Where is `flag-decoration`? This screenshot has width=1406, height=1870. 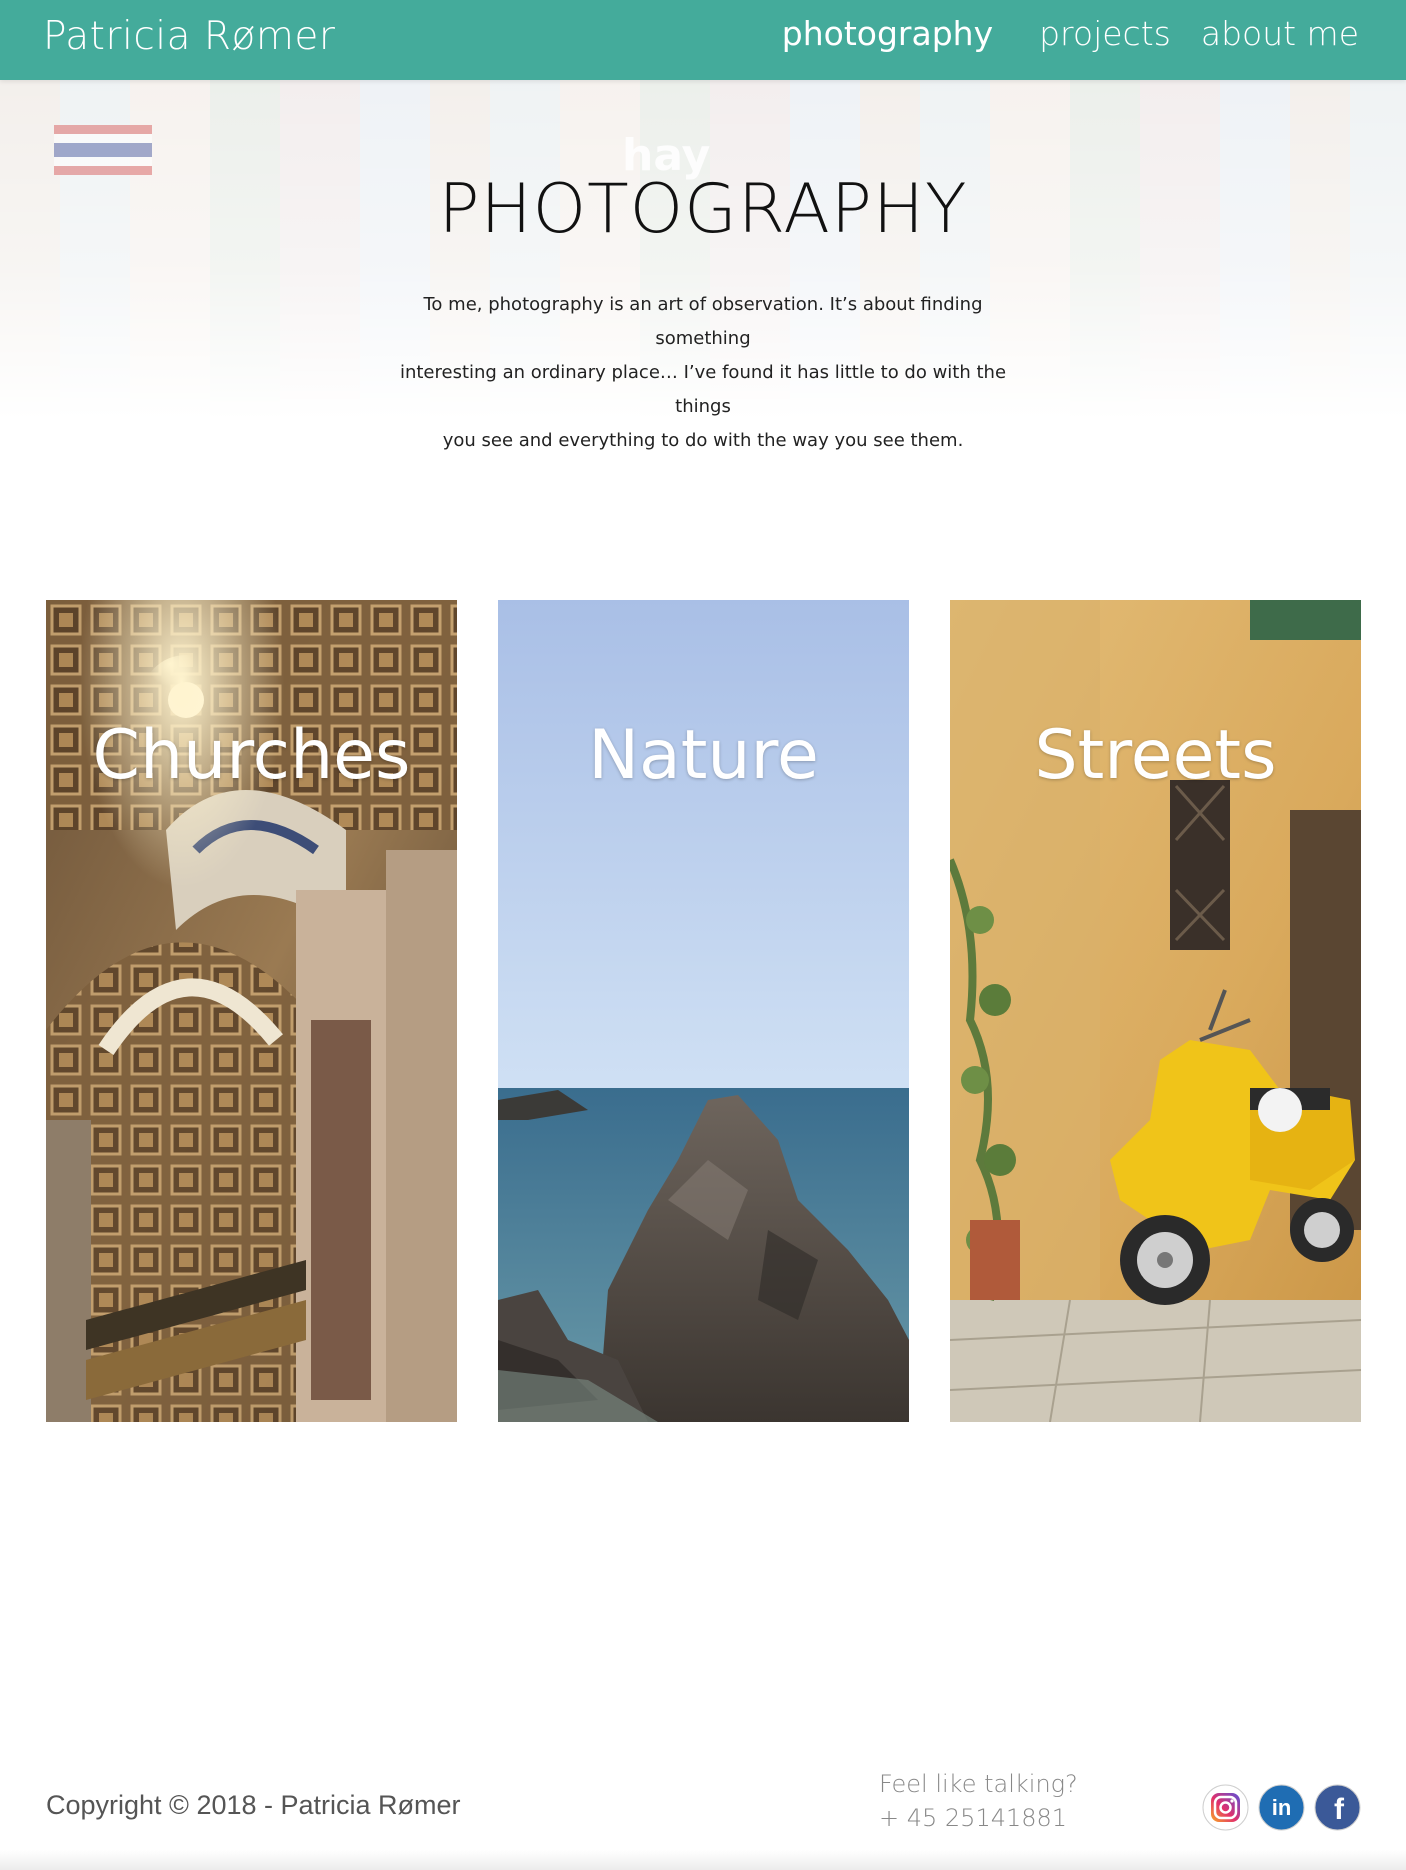
flag-decoration is located at coordinates (103, 150).